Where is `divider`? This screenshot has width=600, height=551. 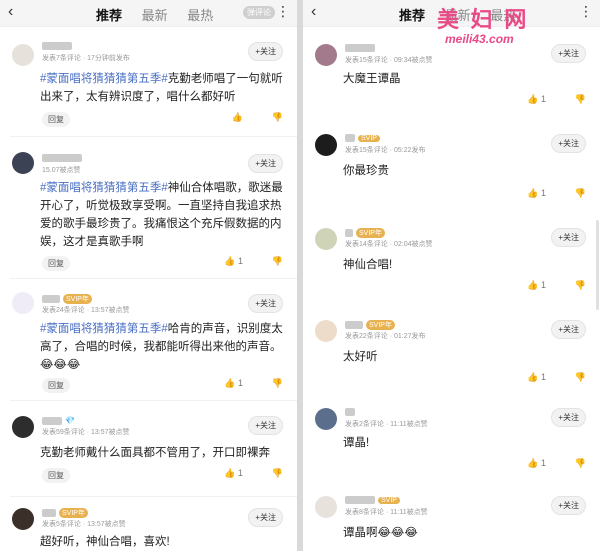
divider is located at coordinates (153, 136).